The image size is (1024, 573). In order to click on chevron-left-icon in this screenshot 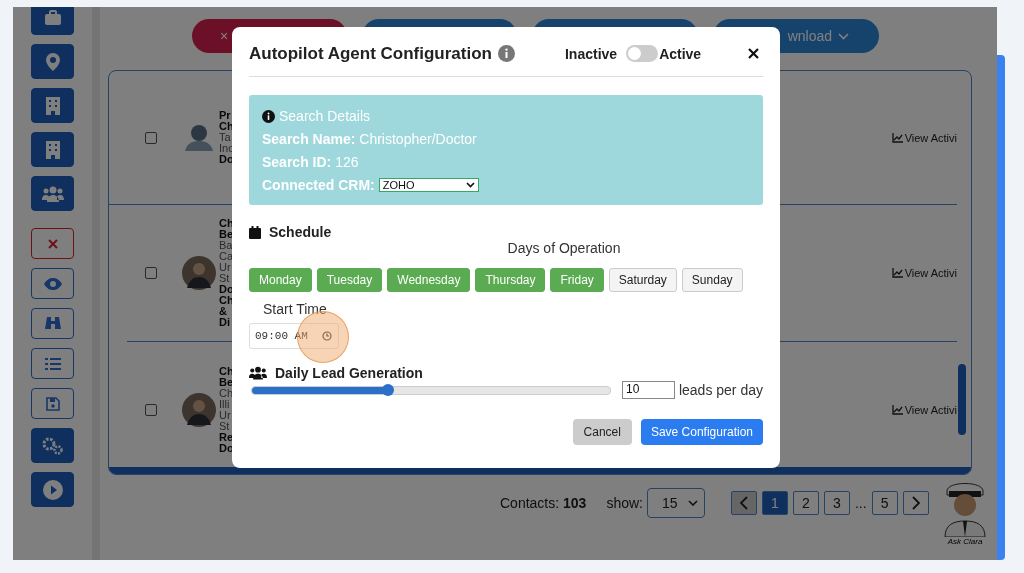, I will do `click(743, 503)`.